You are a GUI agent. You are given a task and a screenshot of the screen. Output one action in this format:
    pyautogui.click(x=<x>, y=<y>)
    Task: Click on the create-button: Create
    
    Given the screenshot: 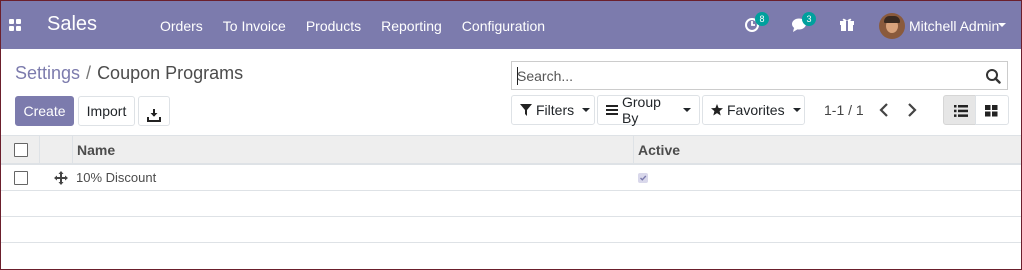 What is the action you would take?
    pyautogui.click(x=44, y=111)
    